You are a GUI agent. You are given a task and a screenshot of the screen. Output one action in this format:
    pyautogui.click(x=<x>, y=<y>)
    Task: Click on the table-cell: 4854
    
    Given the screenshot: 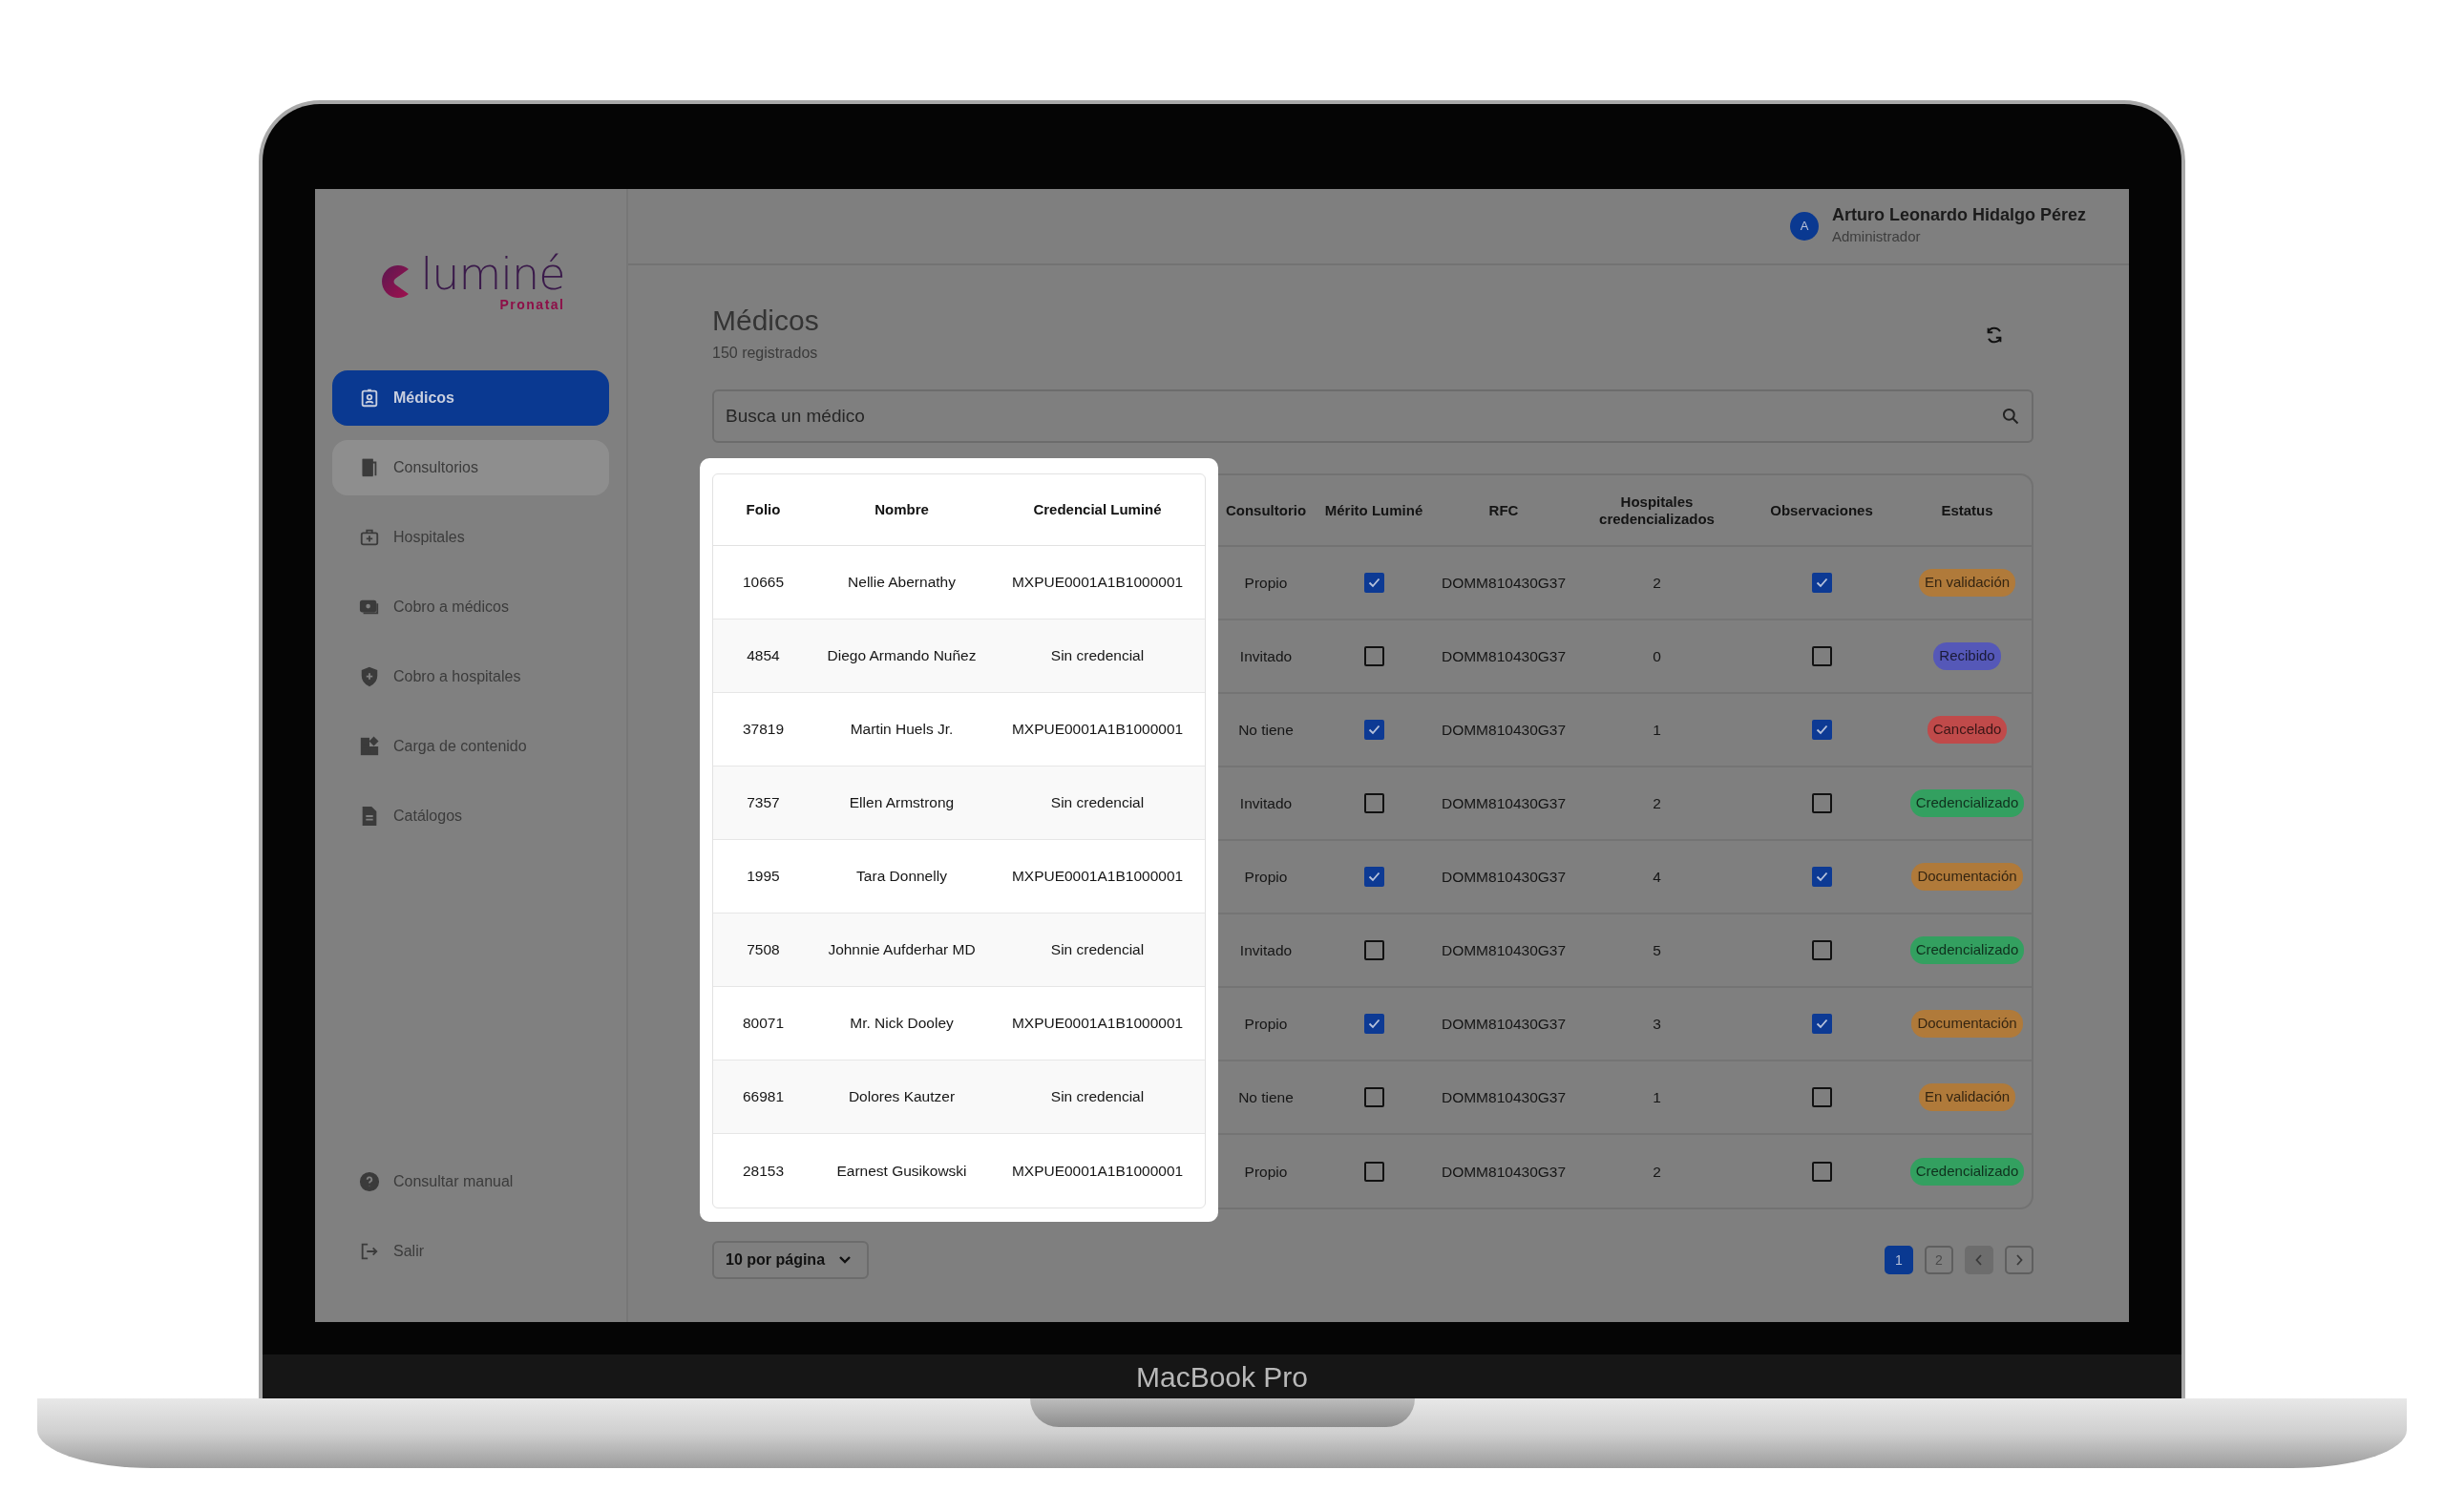 What is the action you would take?
    pyautogui.click(x=763, y=657)
    